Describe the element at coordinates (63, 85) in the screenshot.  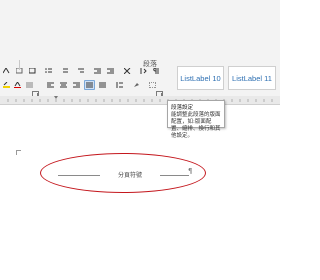
I see `align-center-button` at that location.